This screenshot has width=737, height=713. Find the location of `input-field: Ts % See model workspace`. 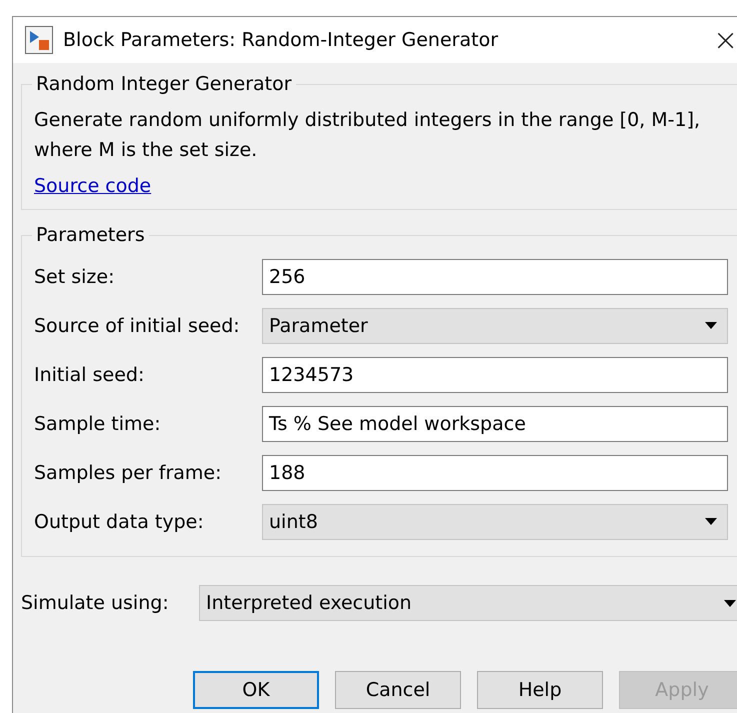

input-field: Ts % See model workspace is located at coordinates (495, 424).